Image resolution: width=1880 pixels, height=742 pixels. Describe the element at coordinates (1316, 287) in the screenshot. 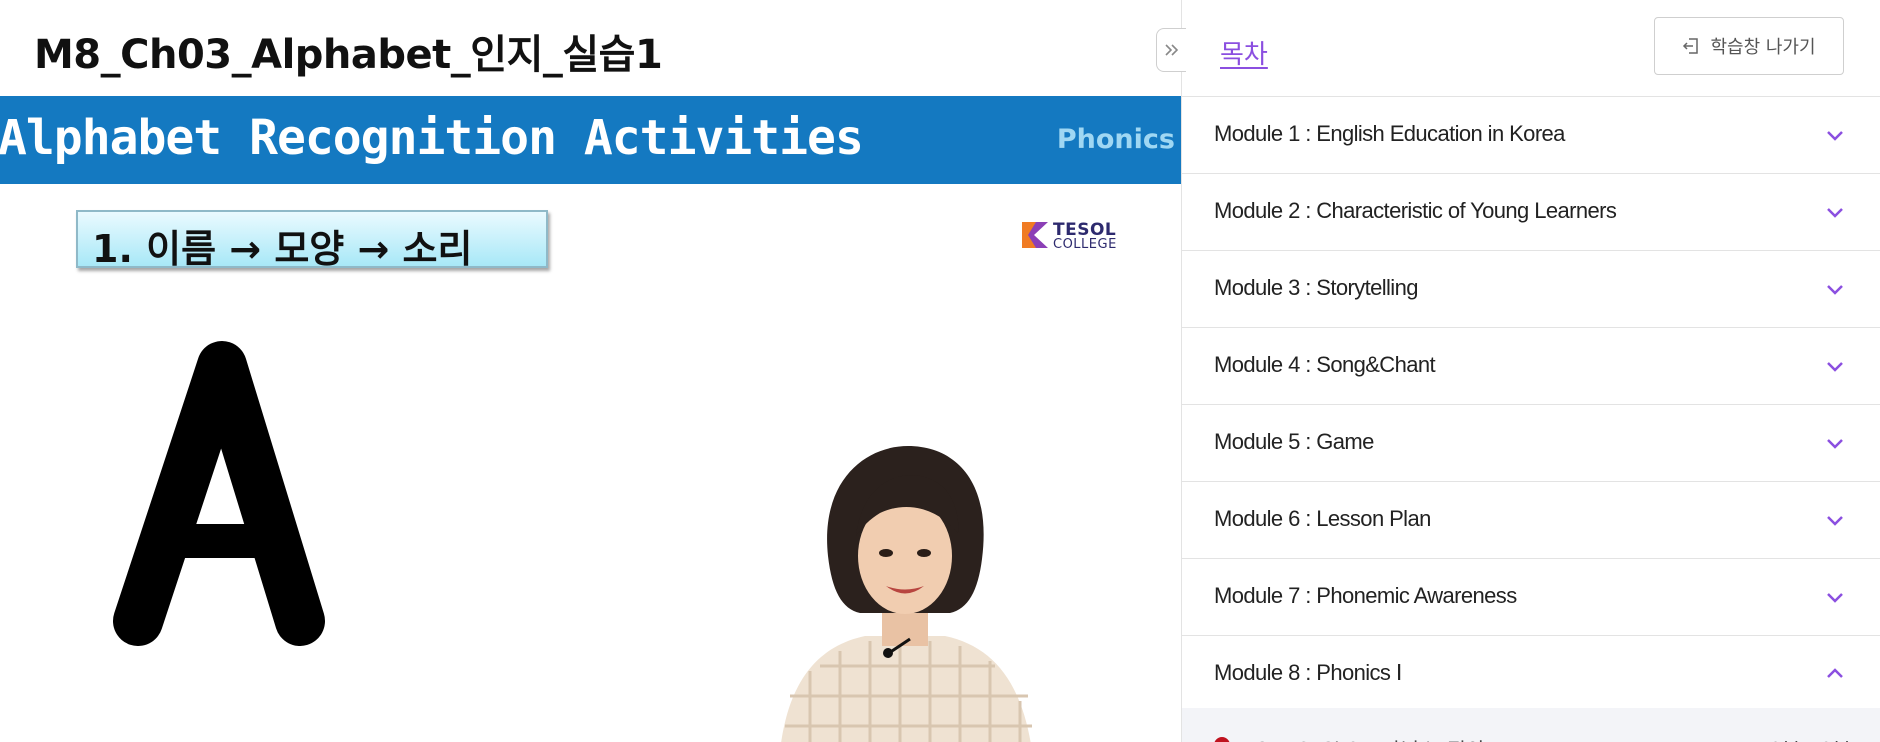

I see `module-label: Module 3 : Storytelling` at that location.